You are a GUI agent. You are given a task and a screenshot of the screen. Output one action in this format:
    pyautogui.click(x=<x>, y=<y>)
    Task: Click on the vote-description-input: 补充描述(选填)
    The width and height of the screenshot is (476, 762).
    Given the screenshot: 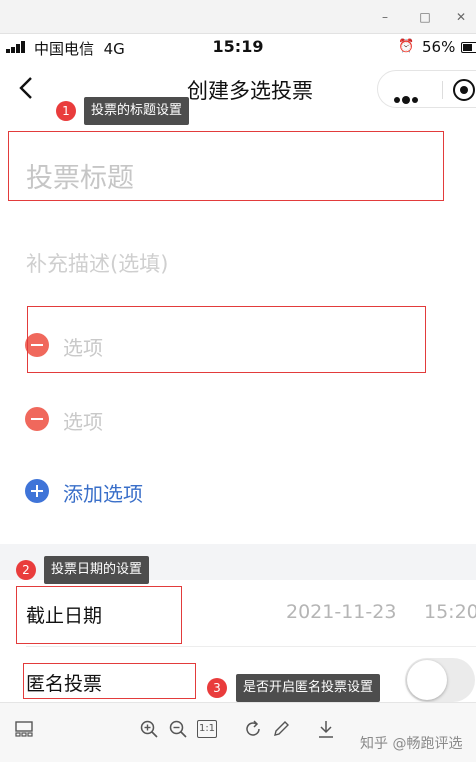 What is the action you would take?
    pyautogui.click(x=97, y=263)
    